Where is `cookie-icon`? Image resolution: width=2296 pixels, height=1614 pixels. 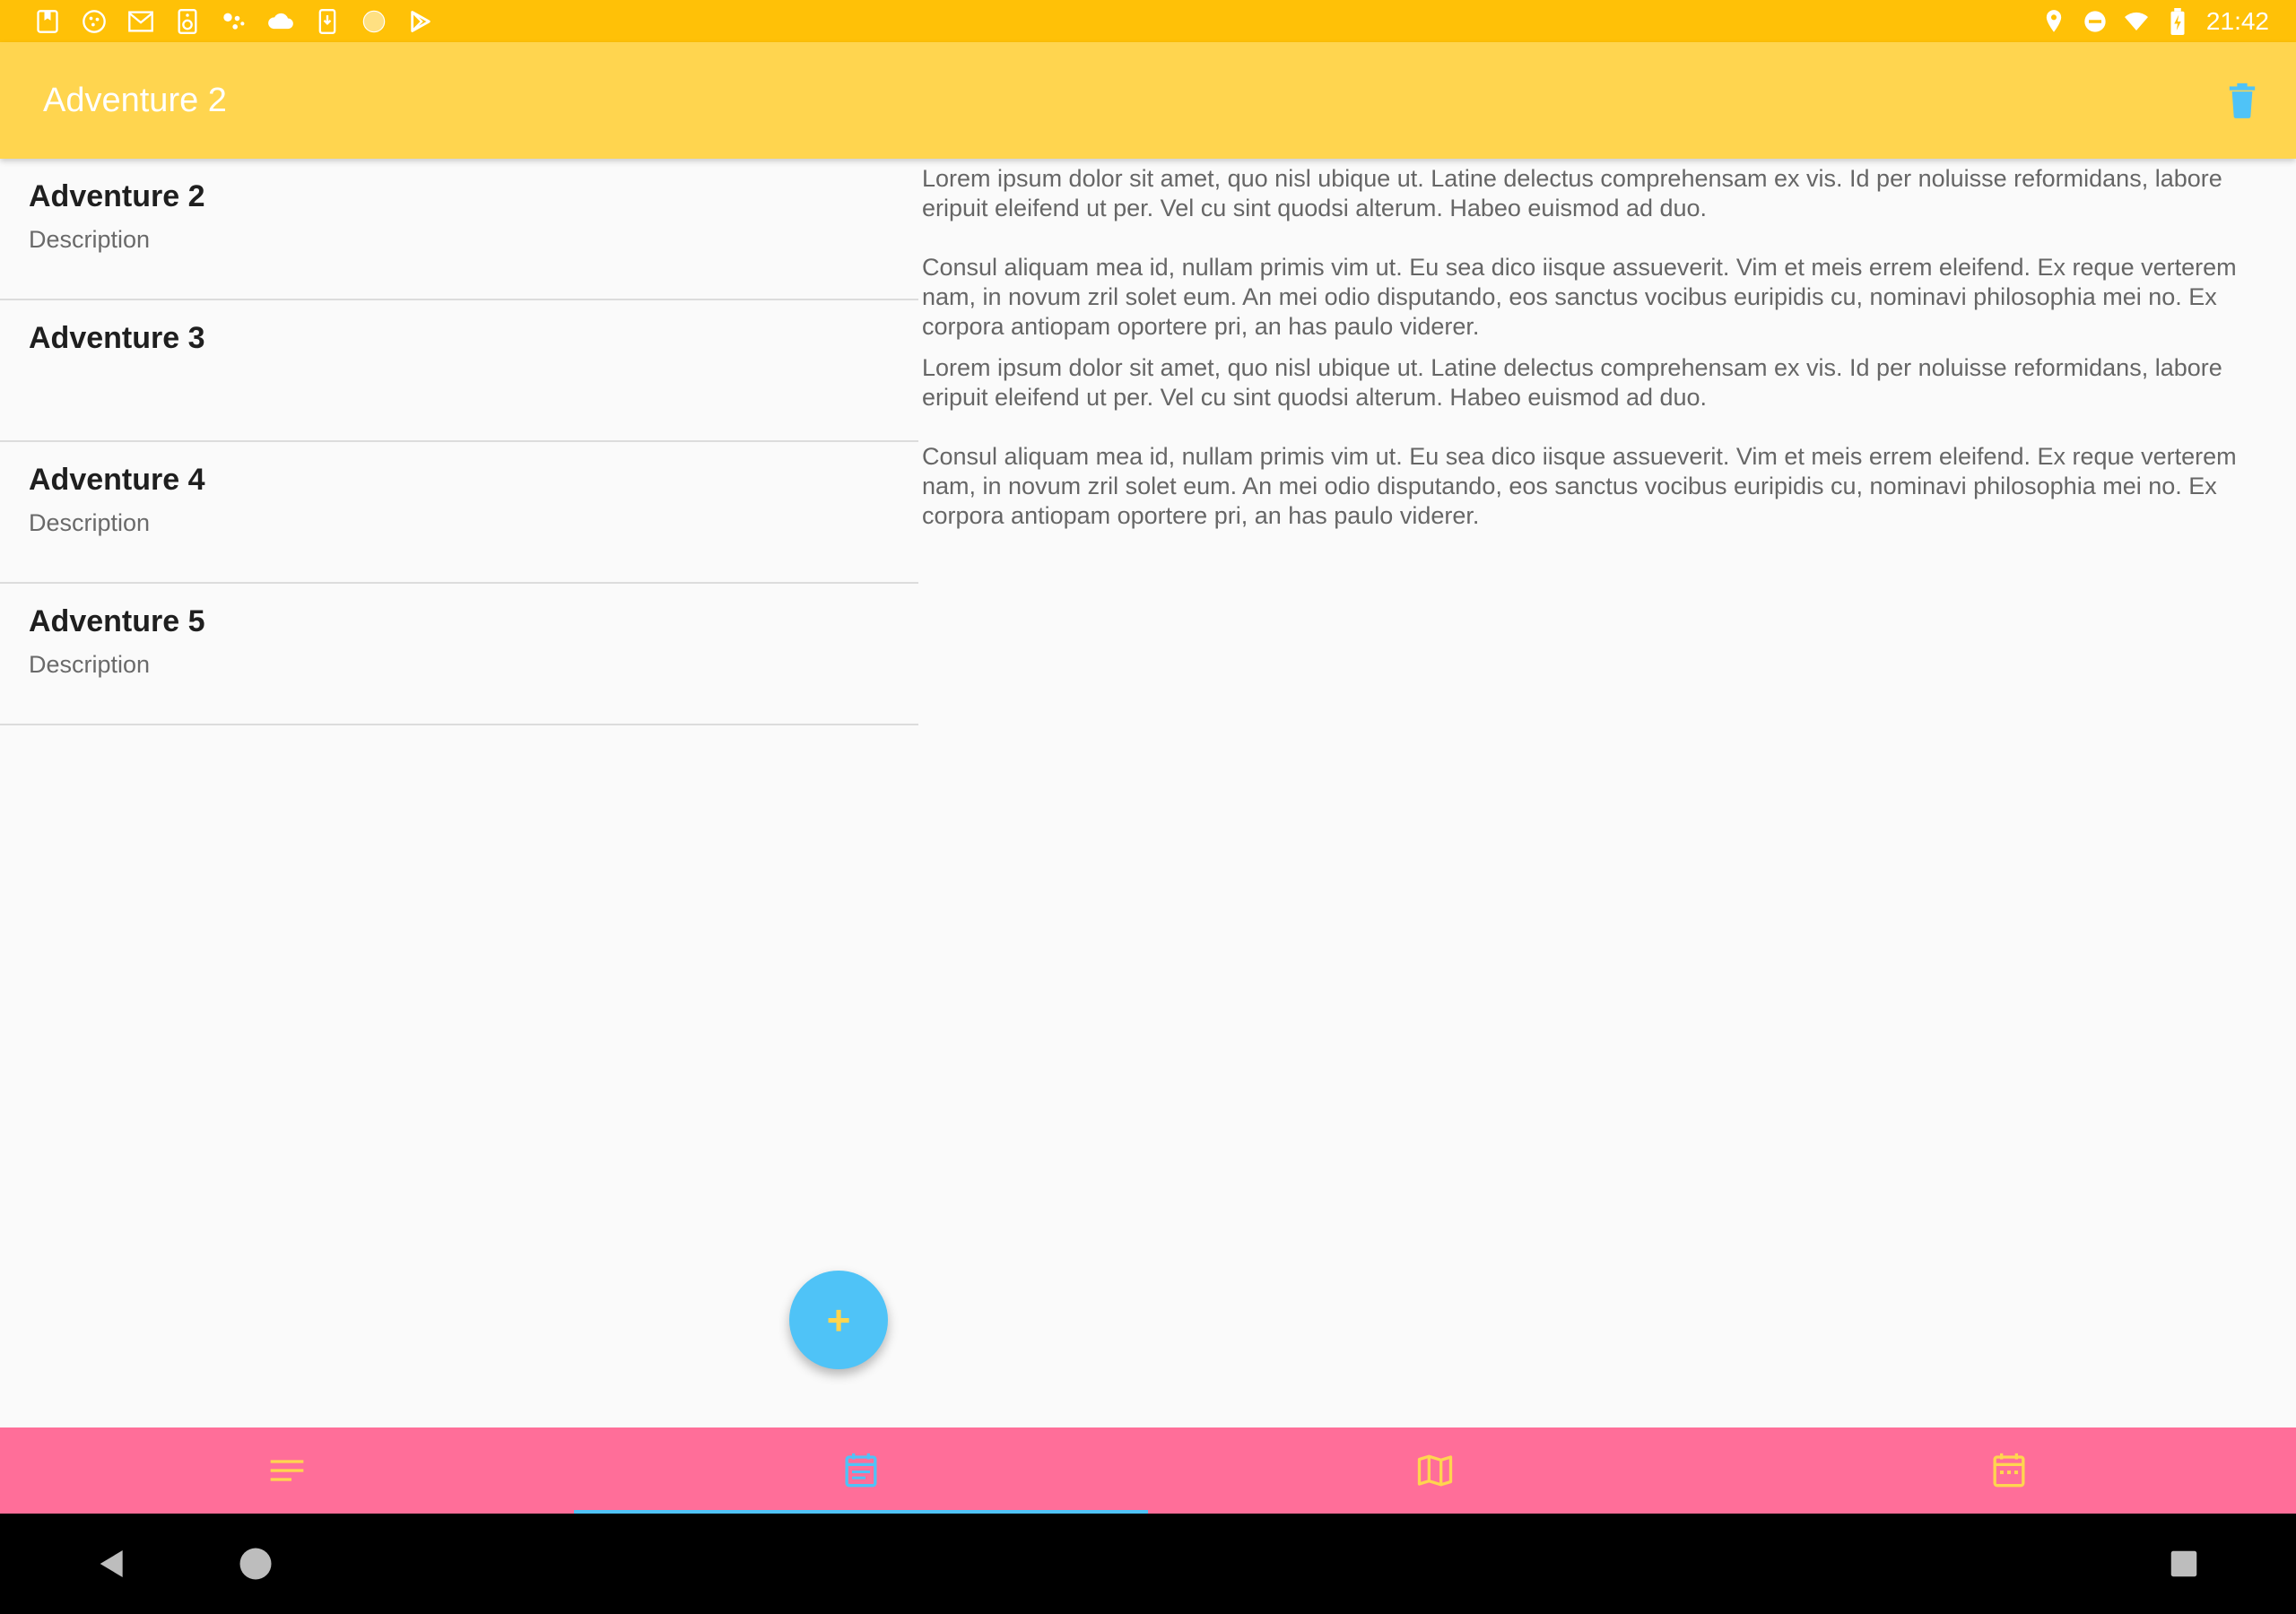
cookie-icon is located at coordinates (94, 21).